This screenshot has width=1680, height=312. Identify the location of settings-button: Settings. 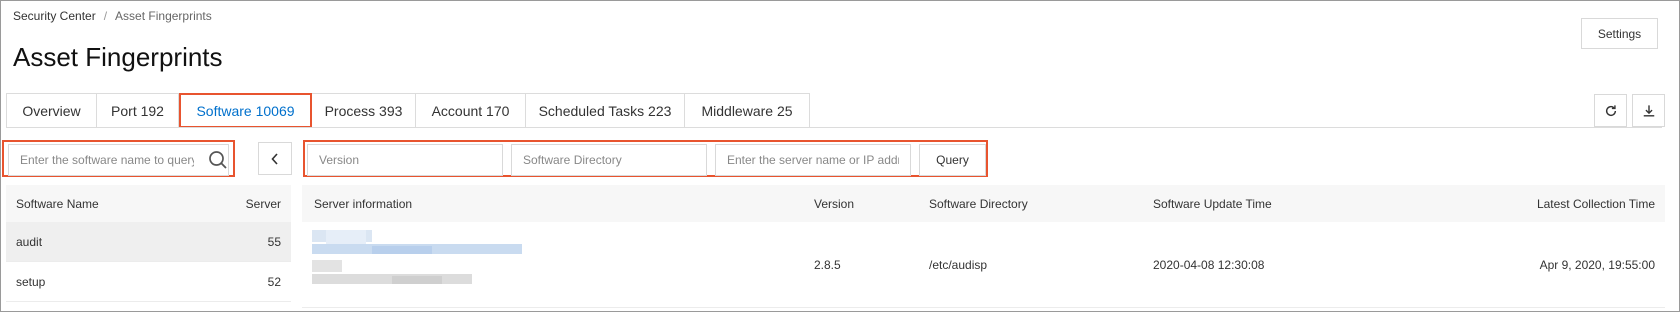
(1619, 33).